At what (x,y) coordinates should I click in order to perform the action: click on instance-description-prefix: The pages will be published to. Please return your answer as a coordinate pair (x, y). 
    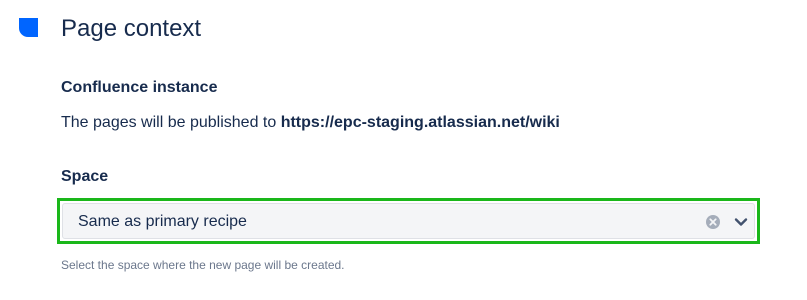
    Looking at the image, I should click on (171, 122).